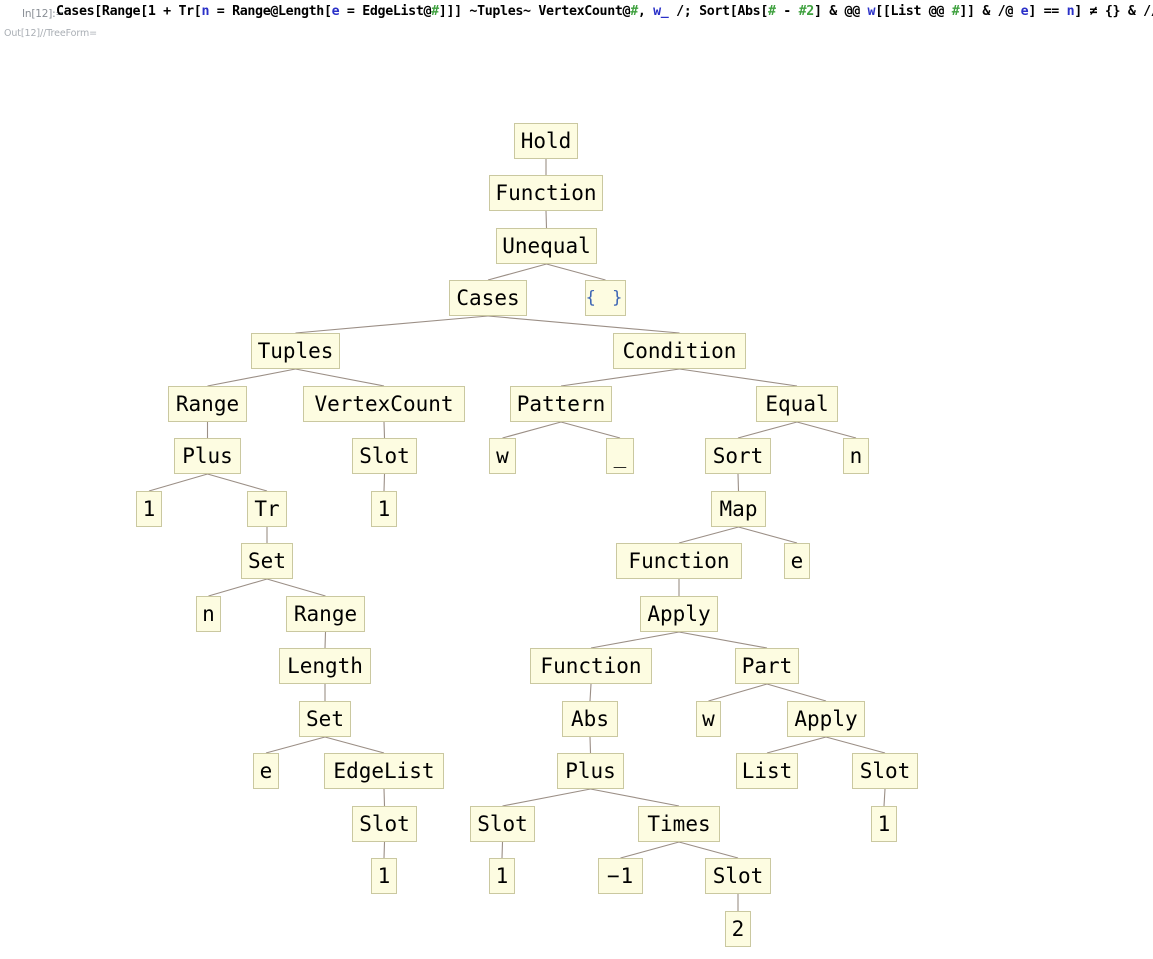 The width and height of the screenshot is (1153, 959). What do you see at coordinates (532, 430) in the screenshot?
I see `tree-edge-pattern-to-w1` at bounding box center [532, 430].